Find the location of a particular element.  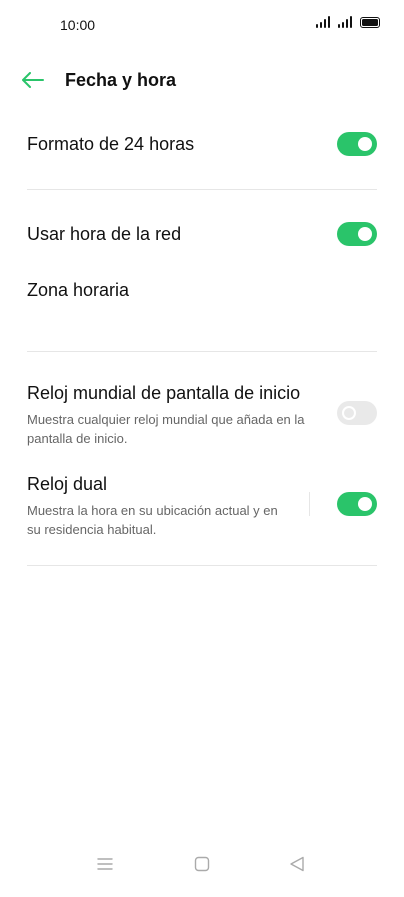

setting-dual-clock-label: Reloj dual is located at coordinates (67, 484).